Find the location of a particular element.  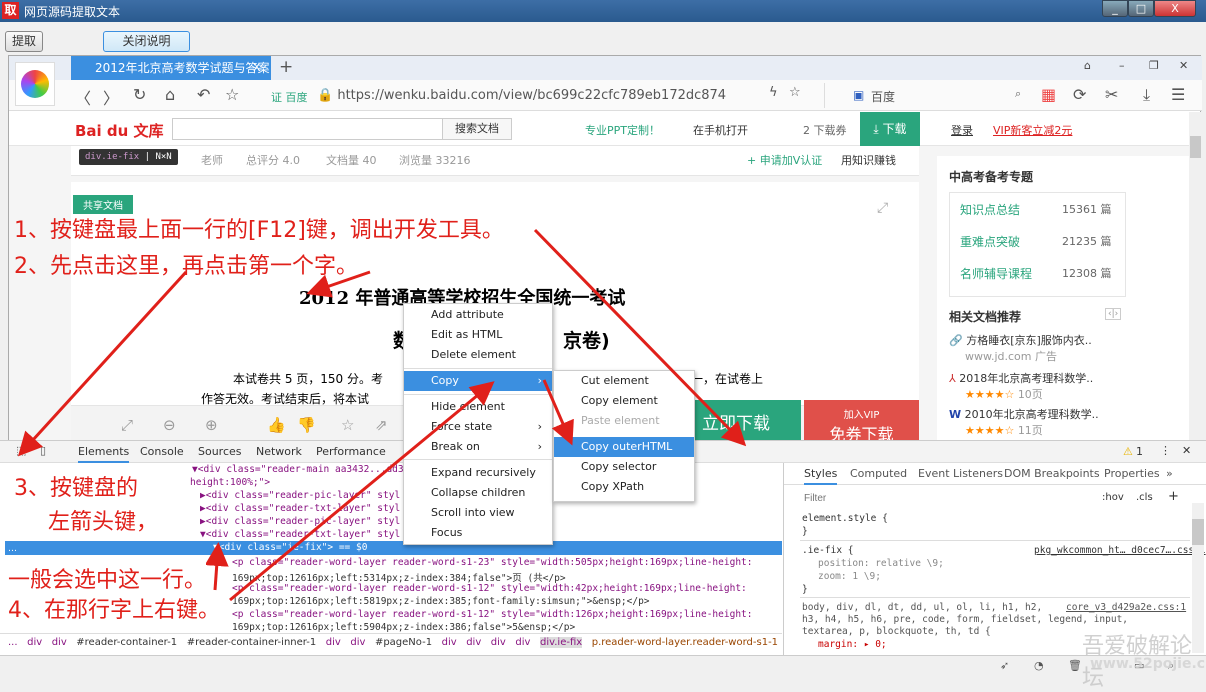

style-source-link: pkg_wkcommon_ht… d0cec7….css:1 is located at coordinates (1120, 550).